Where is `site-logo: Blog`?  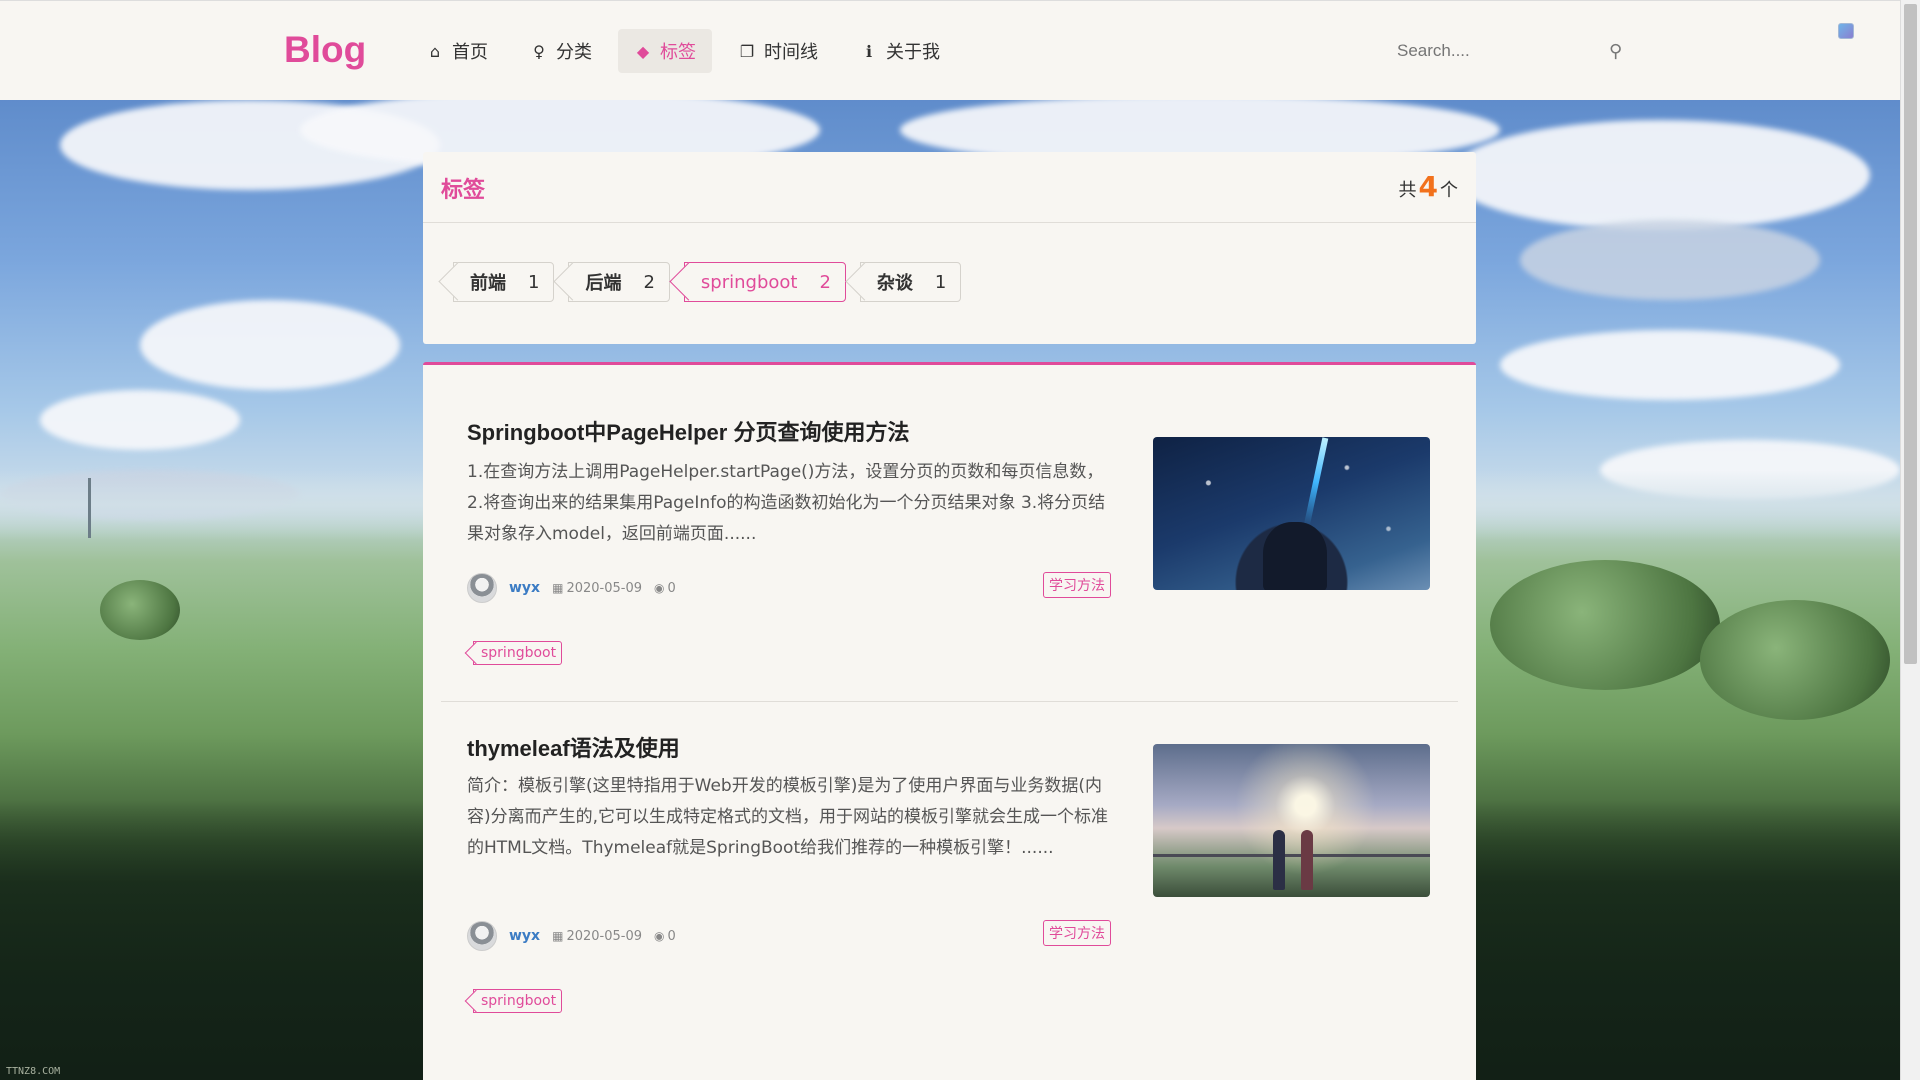
site-logo: Blog is located at coordinates (325, 50).